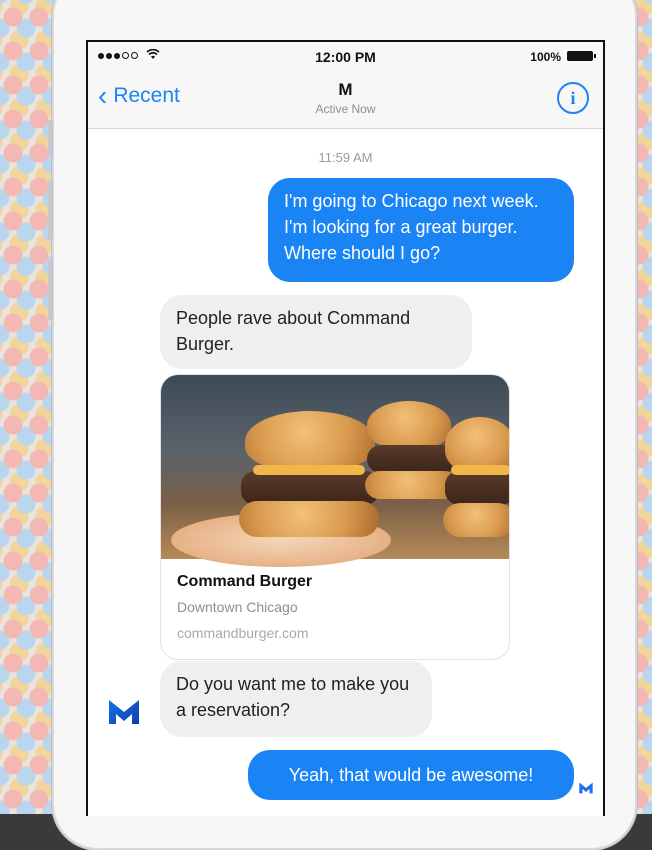 The height and width of the screenshot is (850, 652). What do you see at coordinates (243, 633) in the screenshot?
I see `place-website: commandburger.com` at bounding box center [243, 633].